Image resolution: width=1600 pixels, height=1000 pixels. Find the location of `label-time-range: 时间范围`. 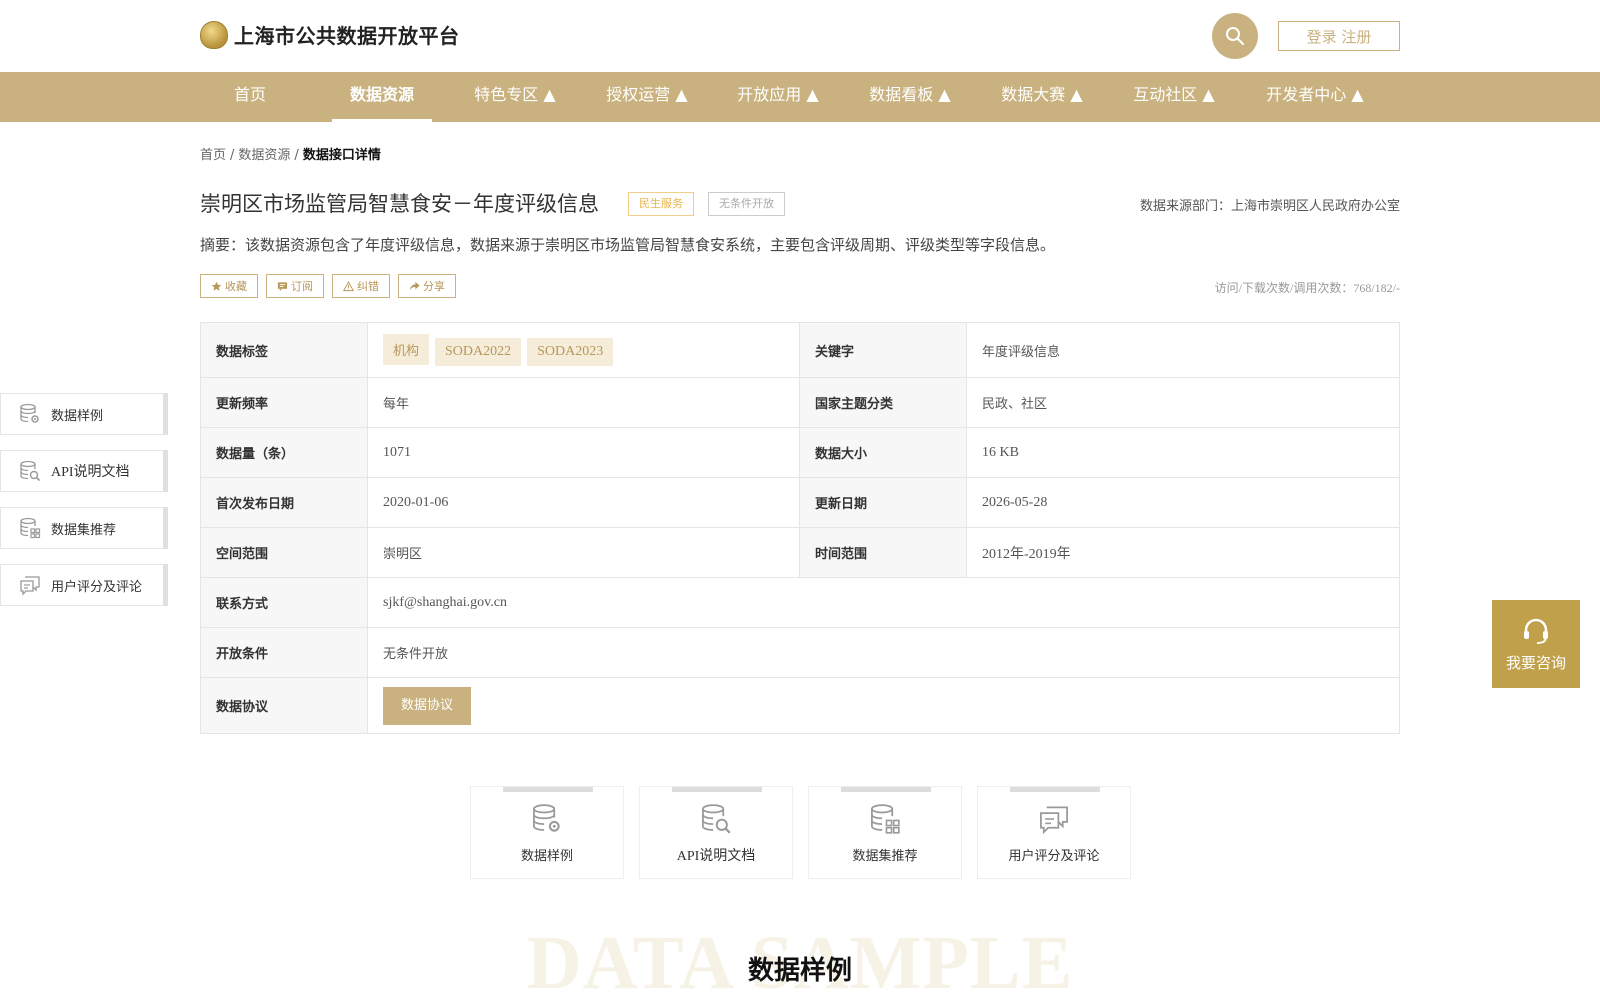

label-time-range: 时间范围 is located at coordinates (883, 552).